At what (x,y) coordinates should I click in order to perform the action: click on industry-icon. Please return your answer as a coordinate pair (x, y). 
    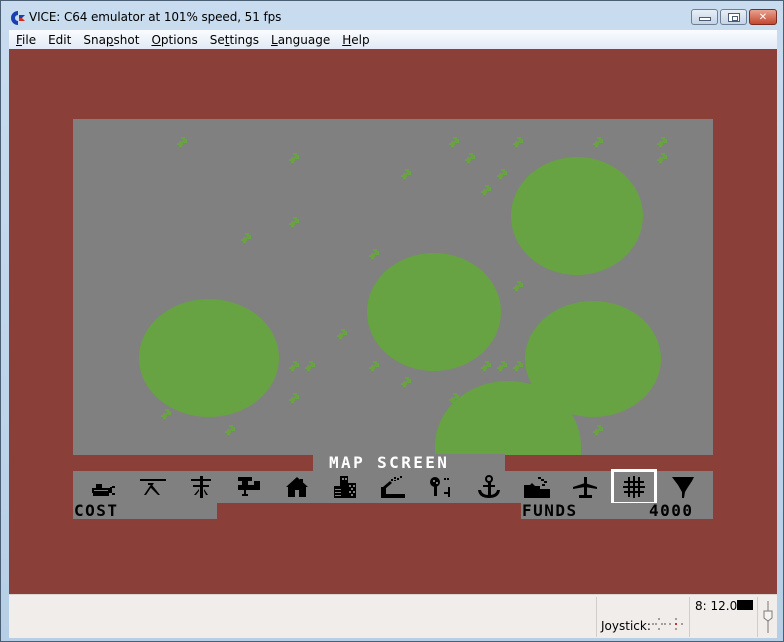
    Looking at the image, I should click on (537, 487).